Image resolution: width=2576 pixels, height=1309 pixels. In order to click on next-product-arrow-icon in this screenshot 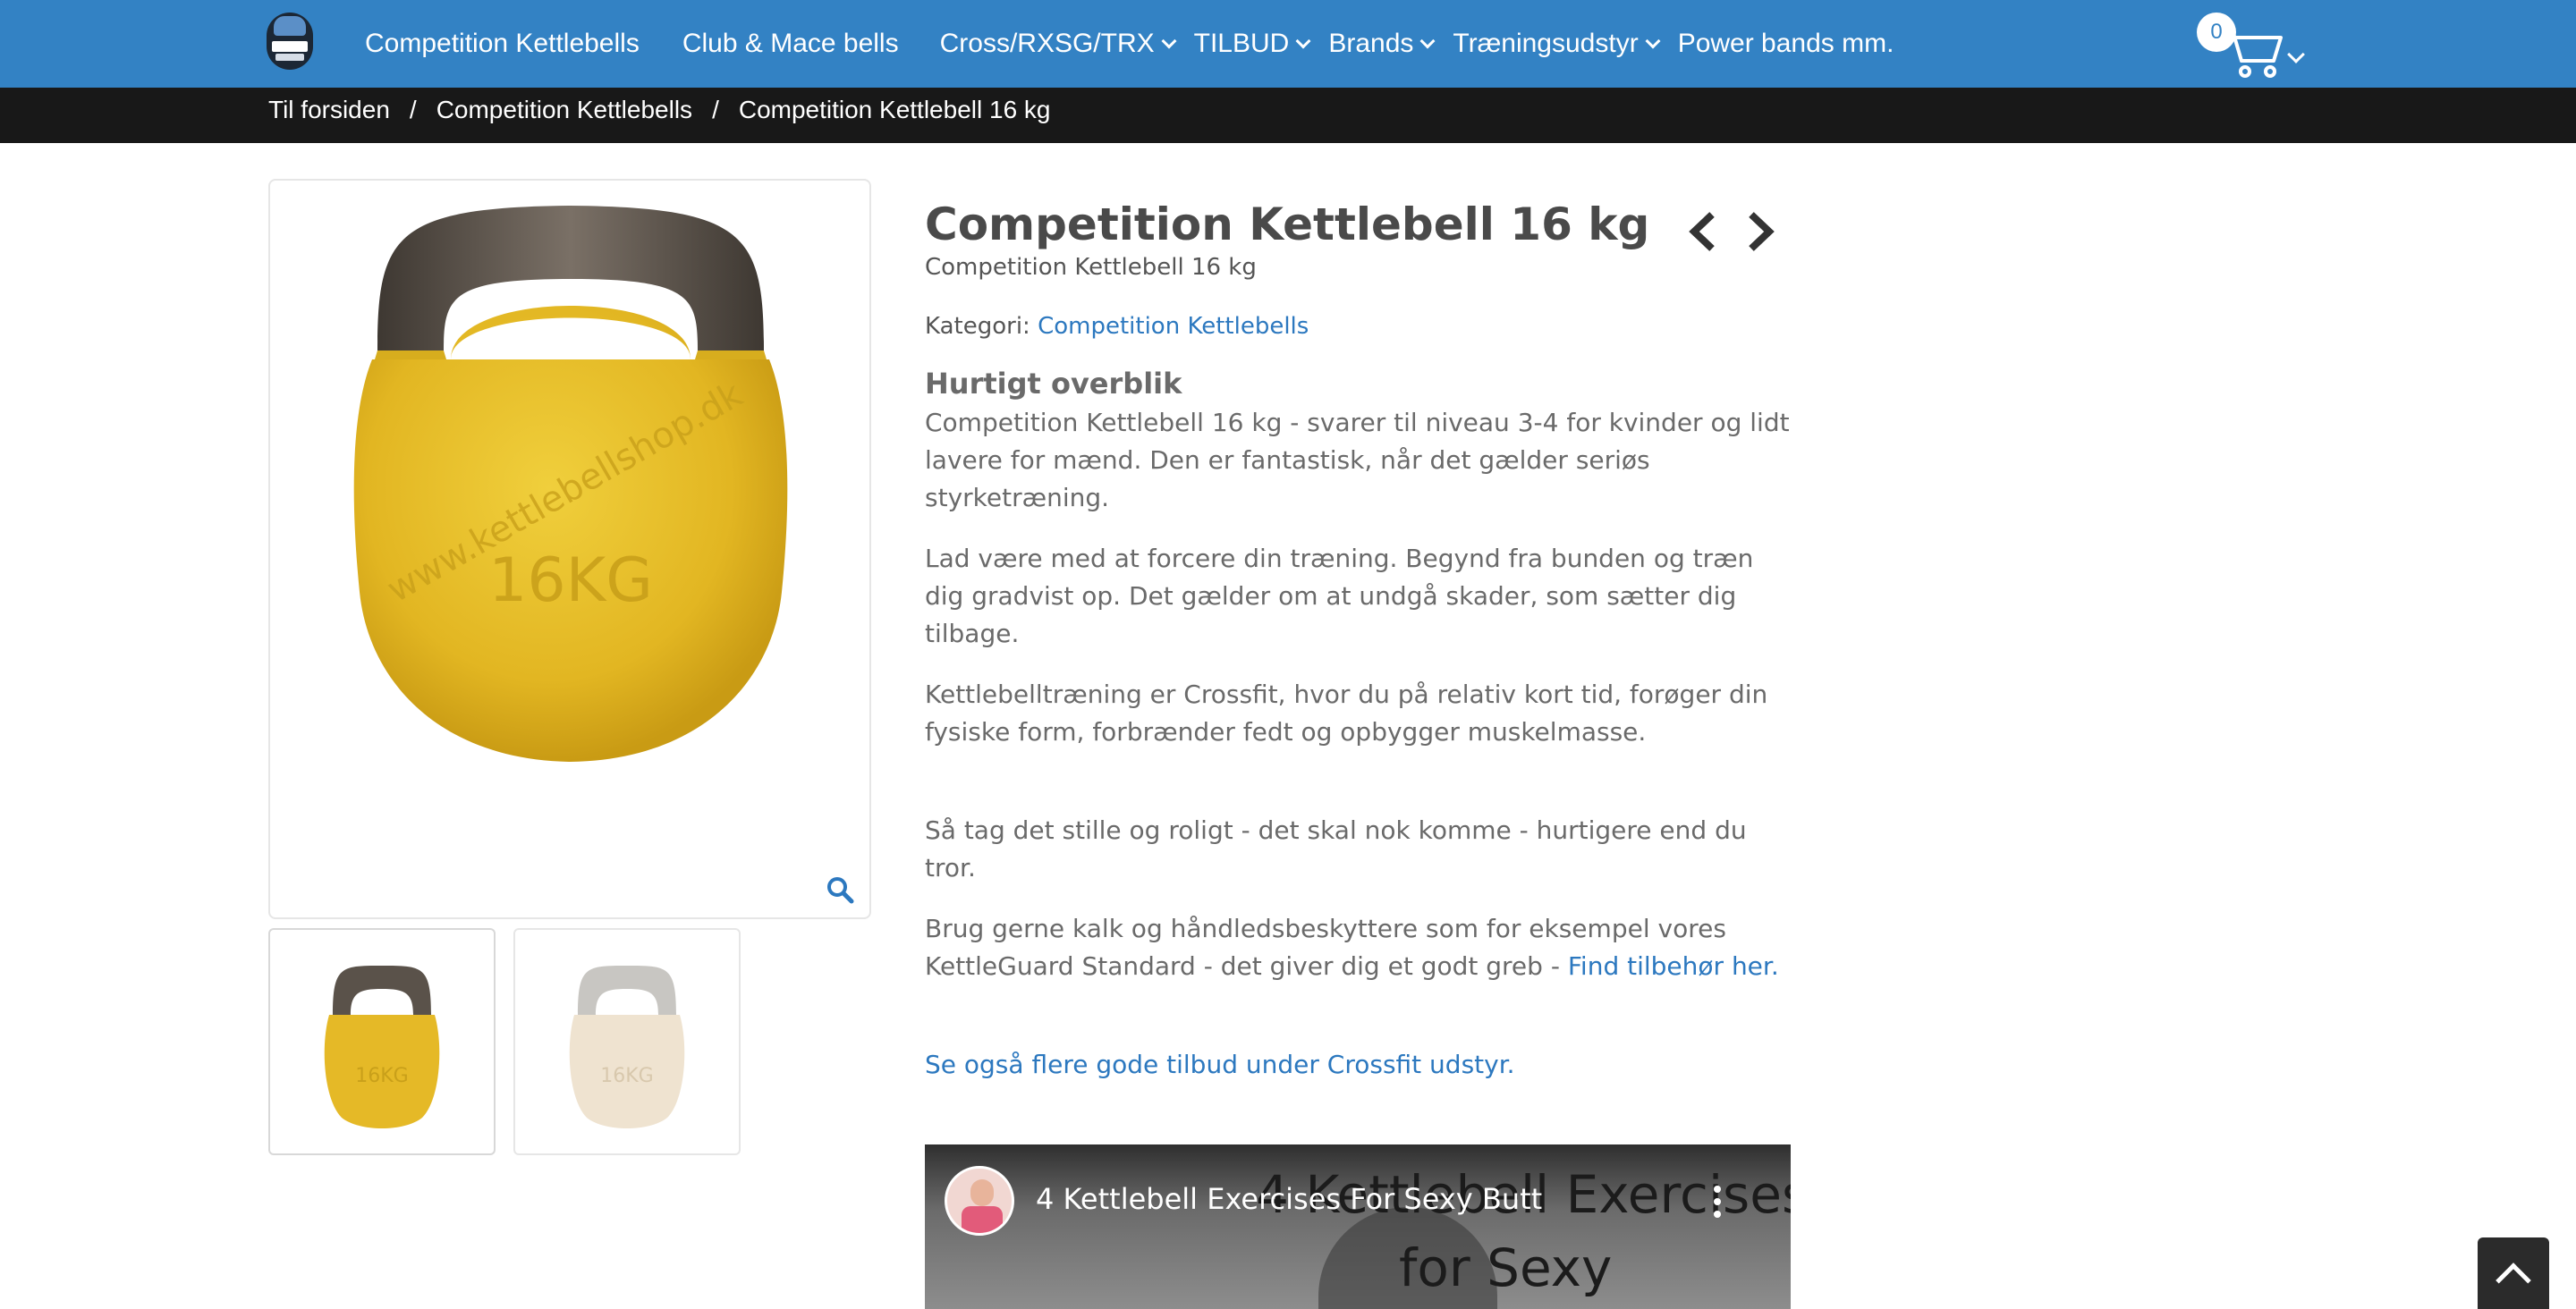, I will do `click(1760, 231)`.